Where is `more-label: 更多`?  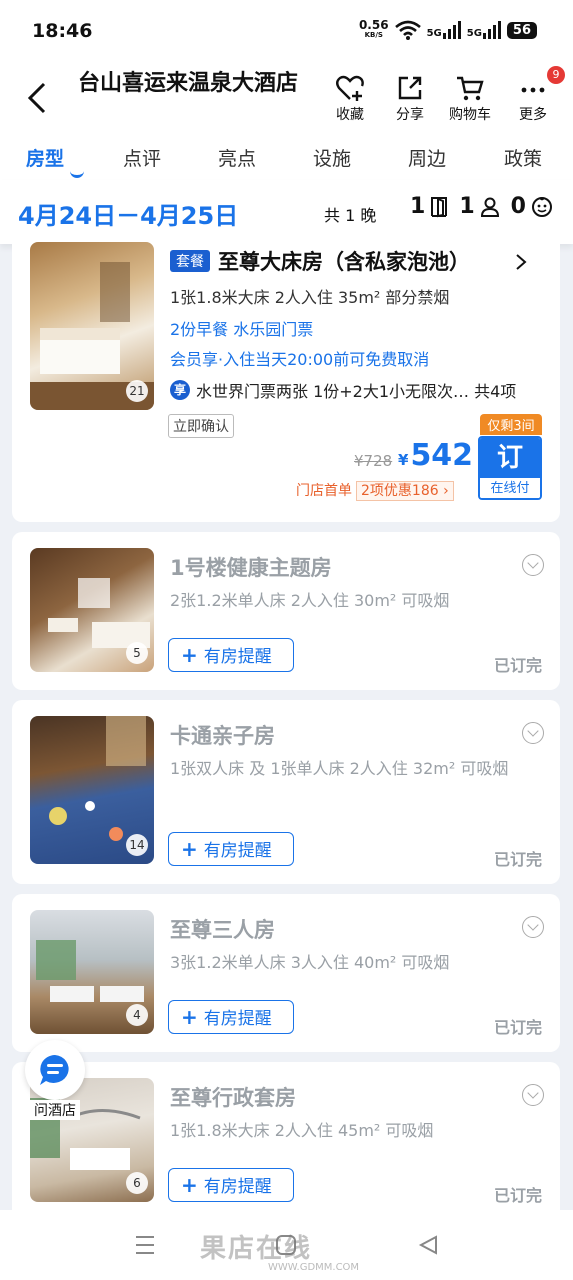
more-label: 更多 is located at coordinates (533, 115).